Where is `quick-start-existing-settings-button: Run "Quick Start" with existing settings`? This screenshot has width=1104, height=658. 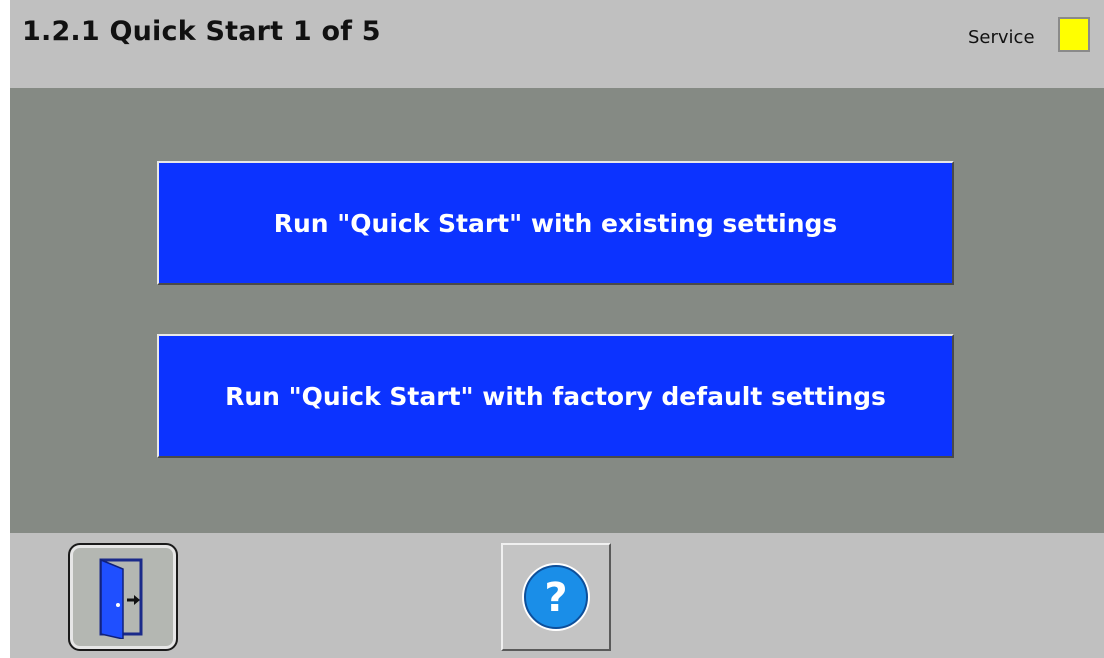
quick-start-existing-settings-button: Run "Quick Start" with existing settings is located at coordinates (555, 223).